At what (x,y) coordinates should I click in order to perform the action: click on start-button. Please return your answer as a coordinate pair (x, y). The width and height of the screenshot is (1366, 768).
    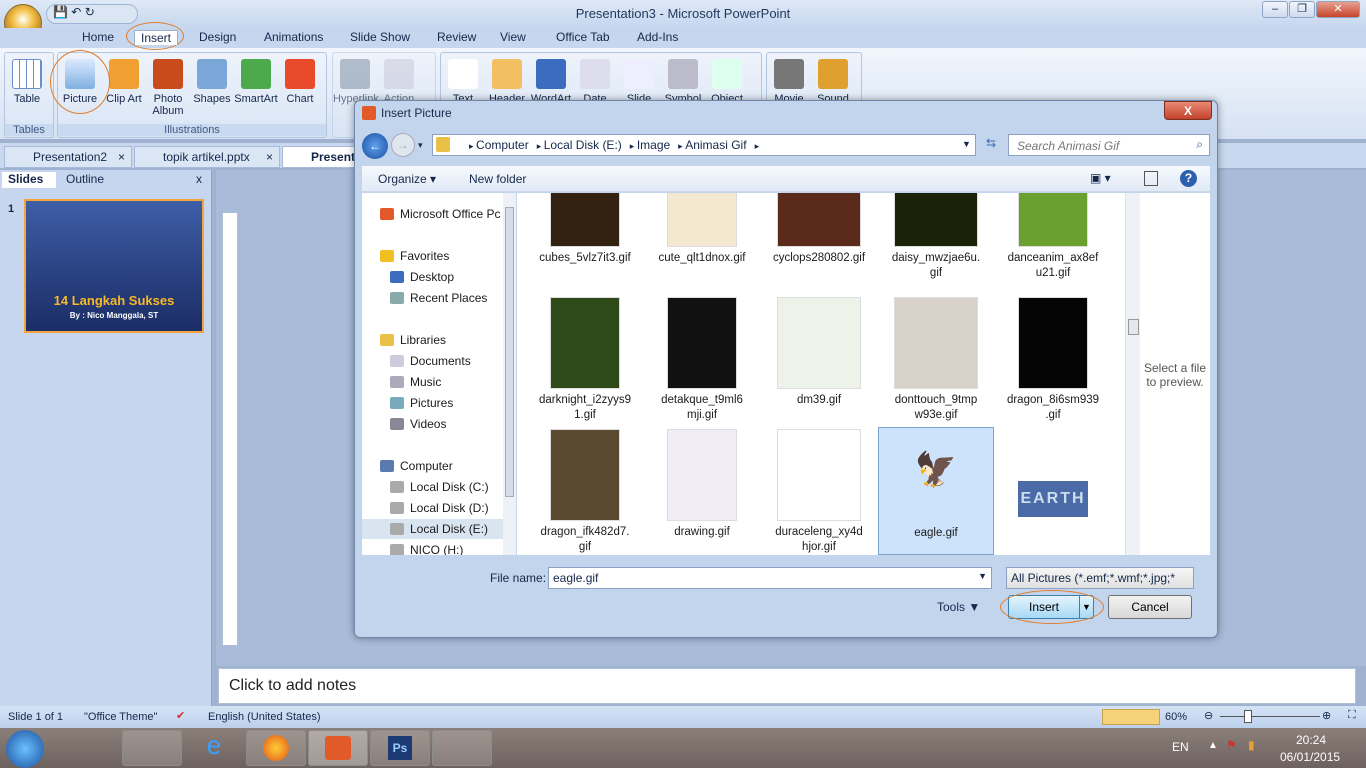
    Looking at the image, I should click on (25, 749).